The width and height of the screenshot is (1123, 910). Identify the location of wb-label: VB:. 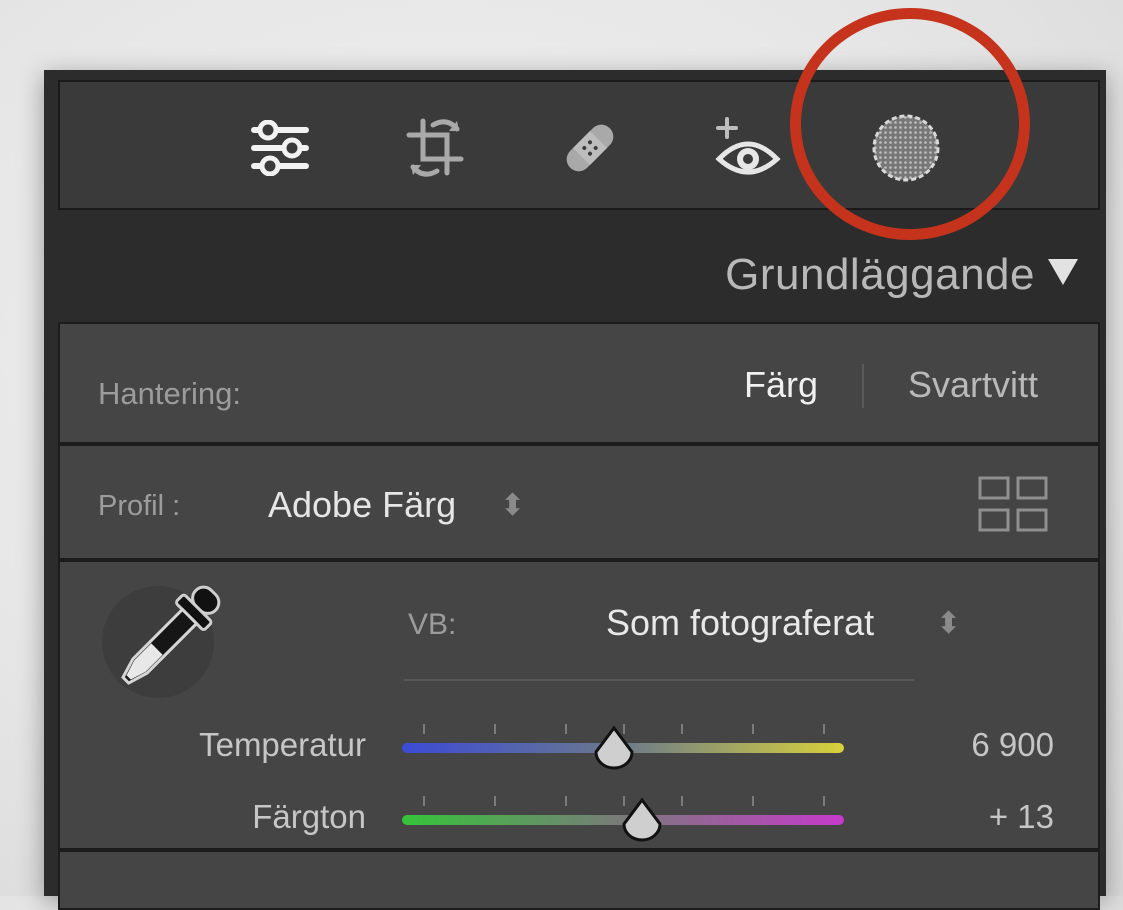
(432, 624).